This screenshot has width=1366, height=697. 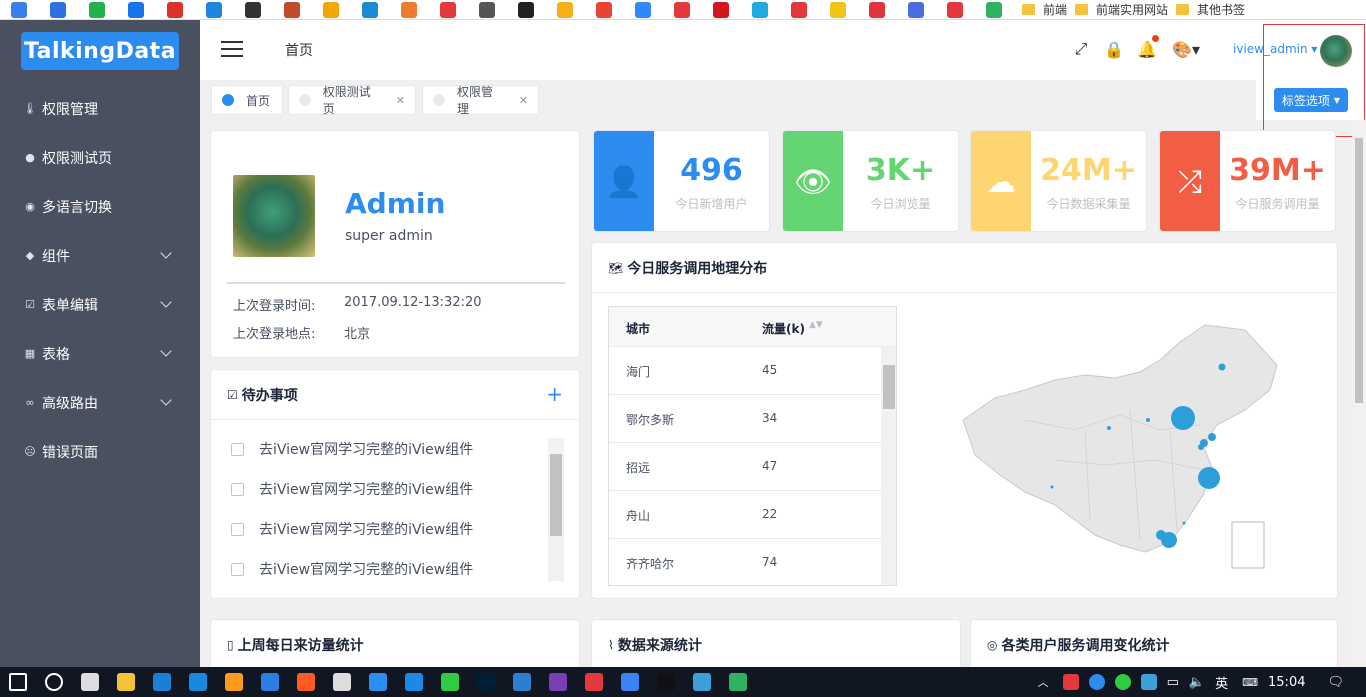 What do you see at coordinates (1221, 682) in the screenshot?
I see `ime-indicator: 英` at bounding box center [1221, 682].